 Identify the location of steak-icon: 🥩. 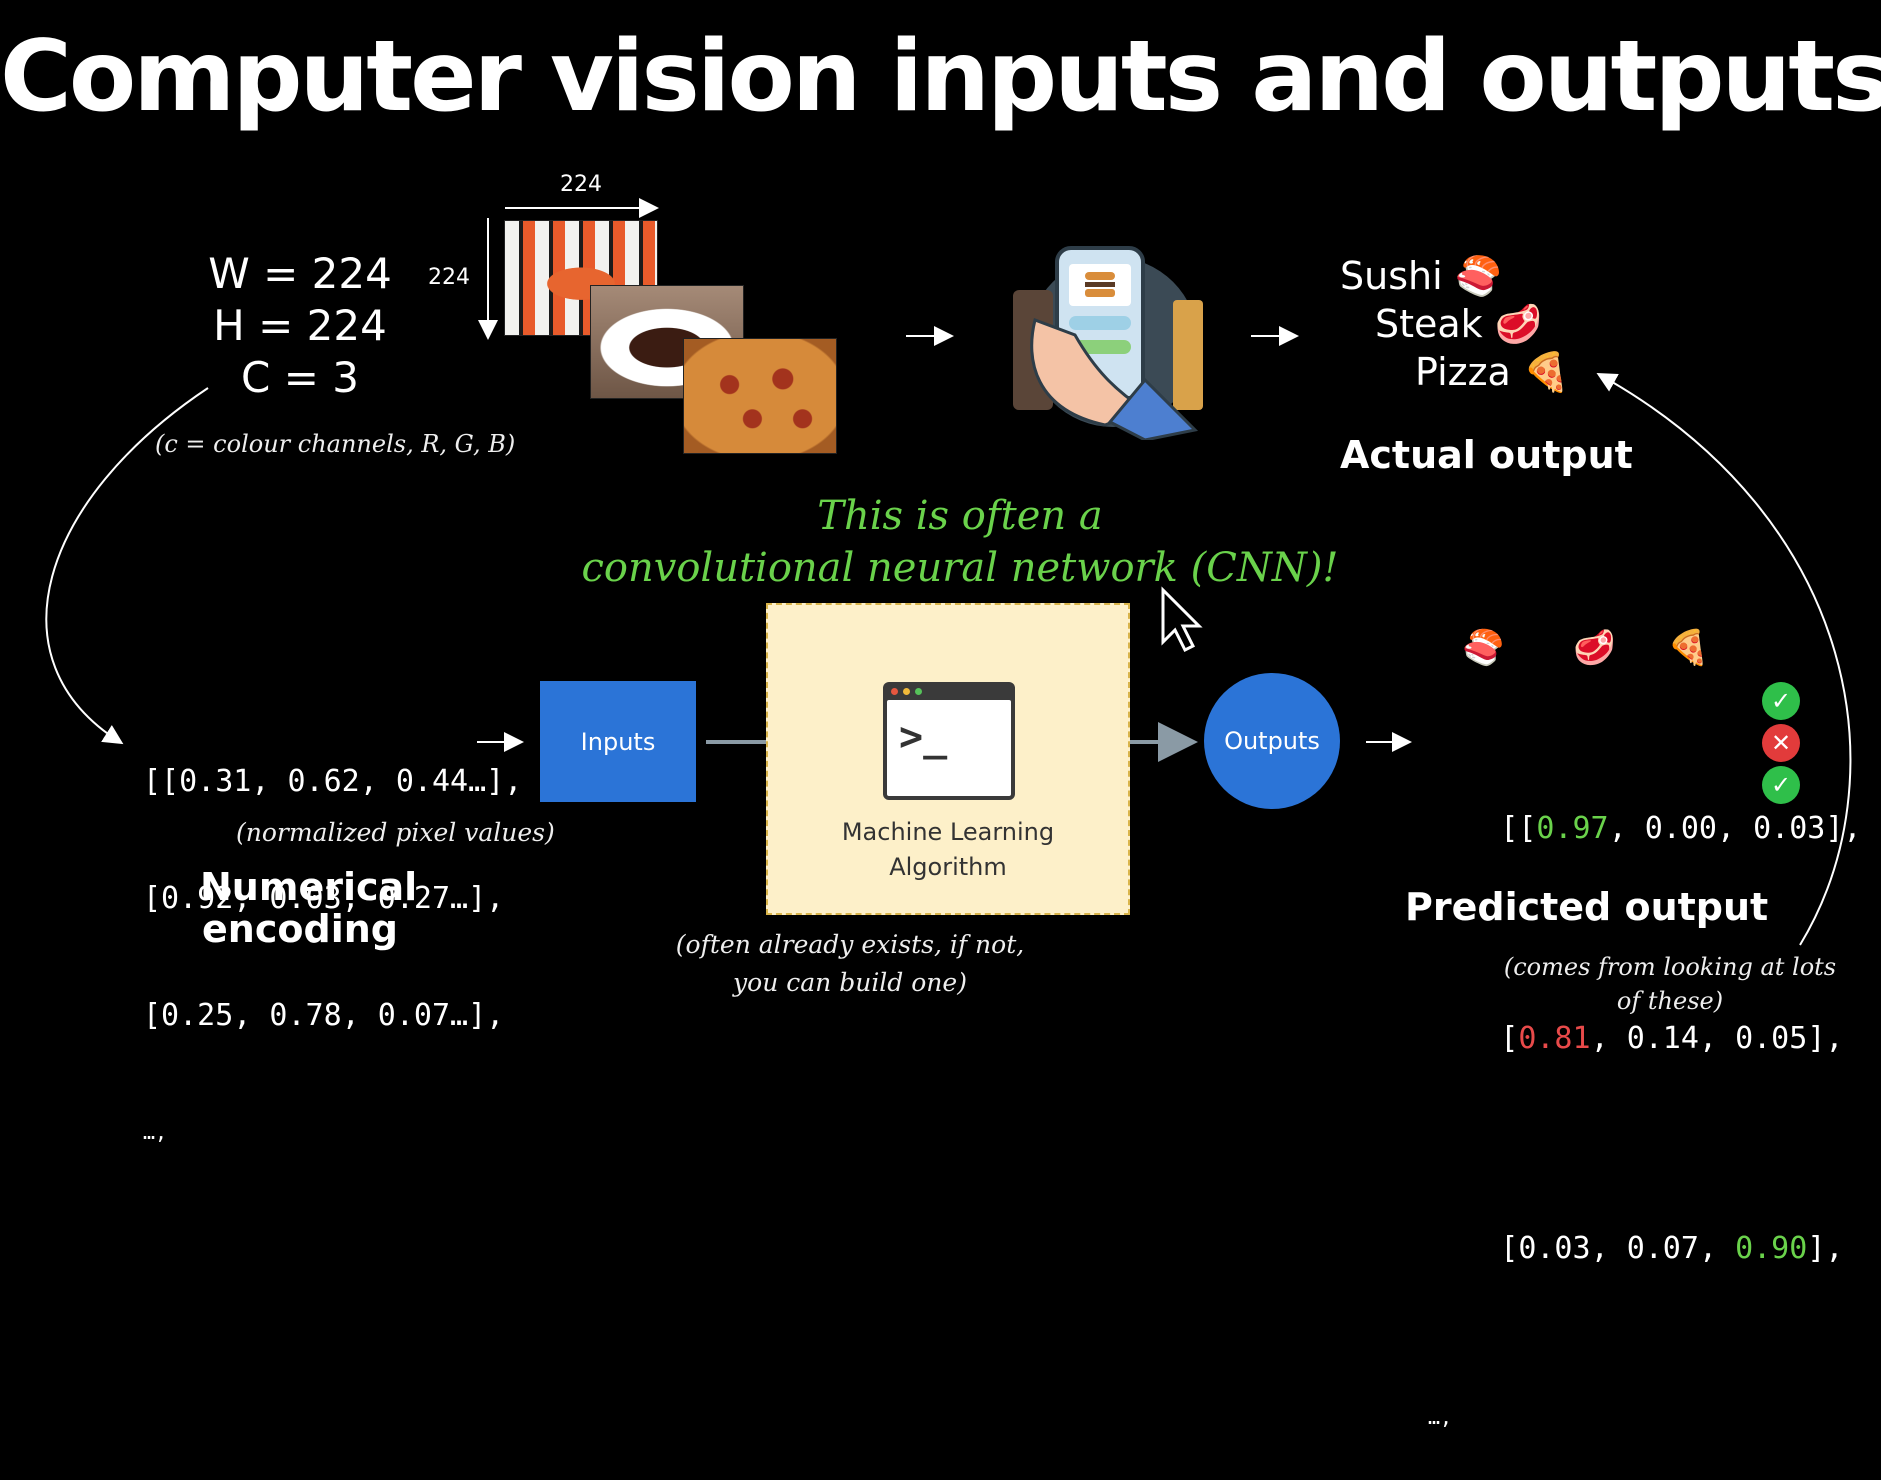
(1518, 324).